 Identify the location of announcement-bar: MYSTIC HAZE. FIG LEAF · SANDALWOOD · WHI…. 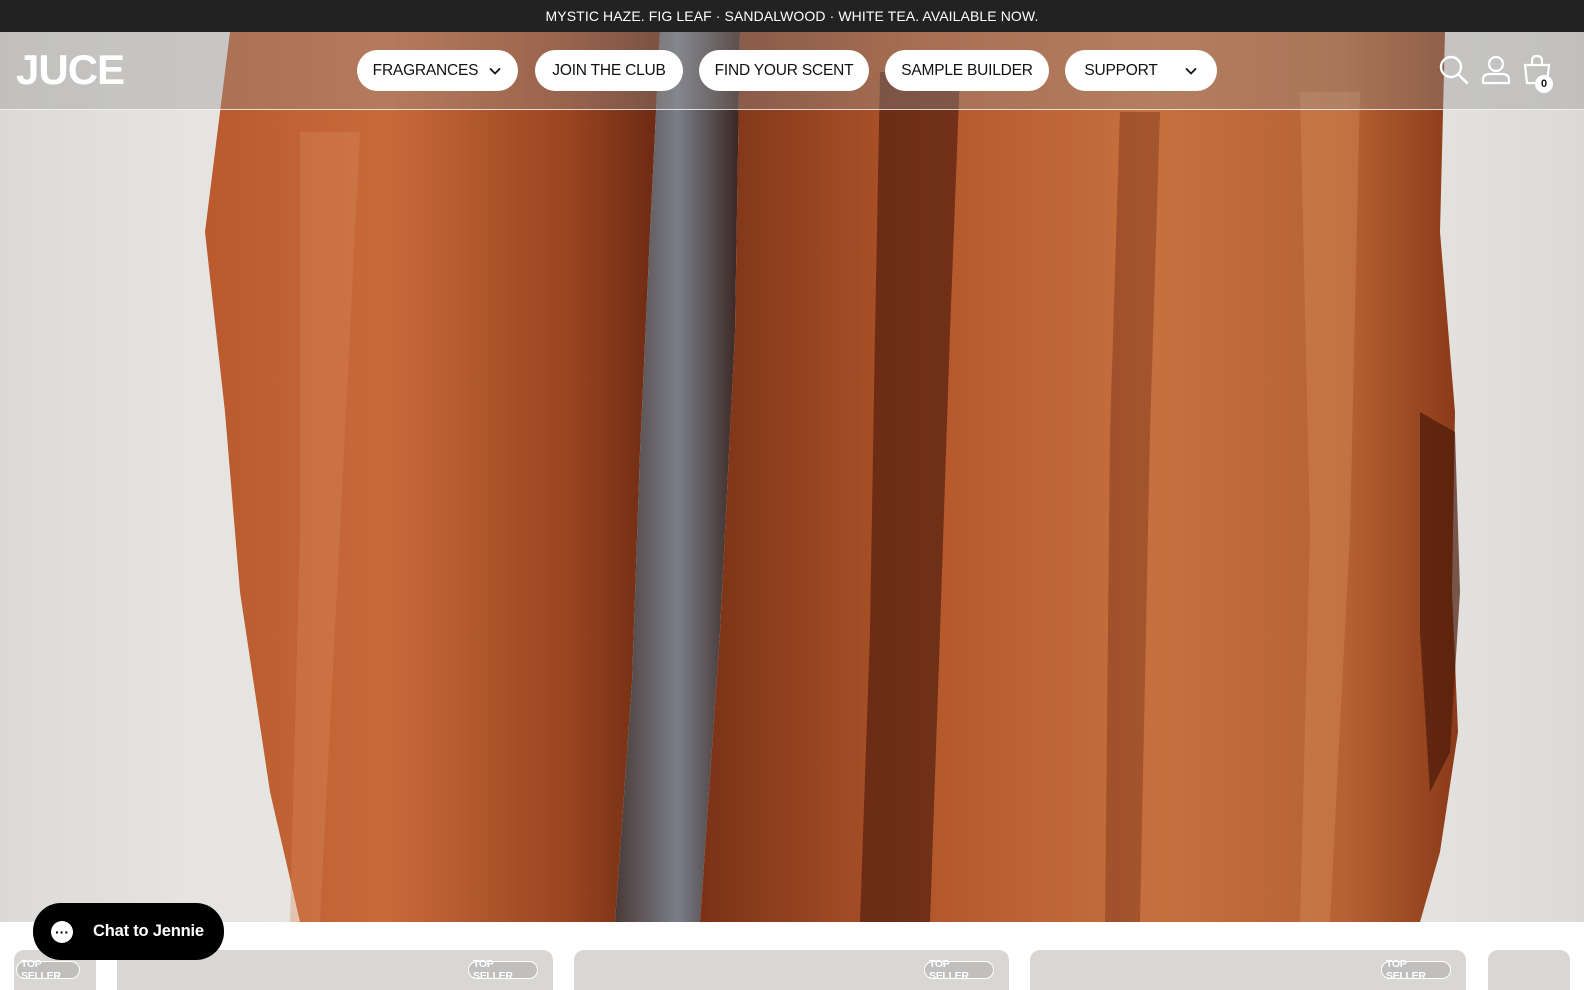
(792, 16).